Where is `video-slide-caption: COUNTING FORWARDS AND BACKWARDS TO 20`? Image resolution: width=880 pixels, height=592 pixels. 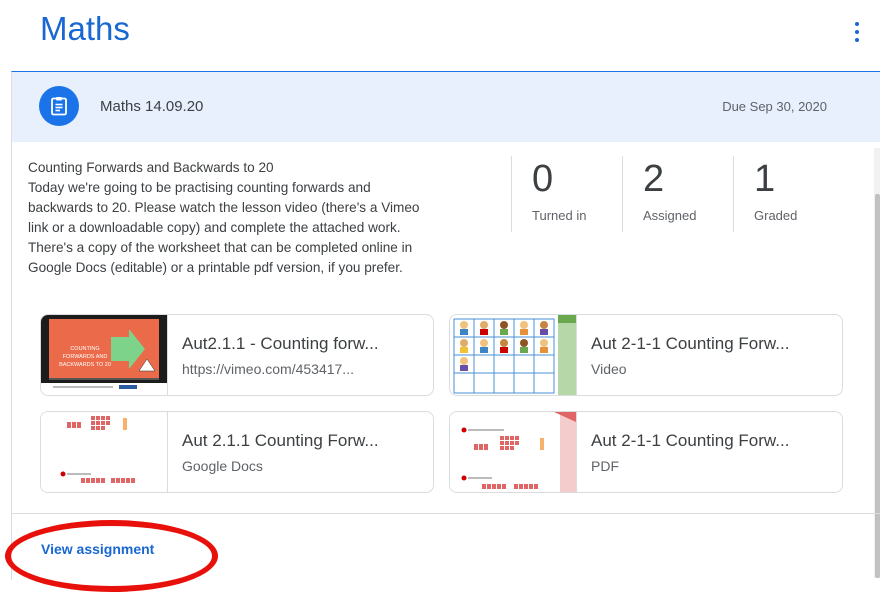 video-slide-caption: COUNTING FORWARDS AND BACKWARDS TO 20 is located at coordinates (85, 357).